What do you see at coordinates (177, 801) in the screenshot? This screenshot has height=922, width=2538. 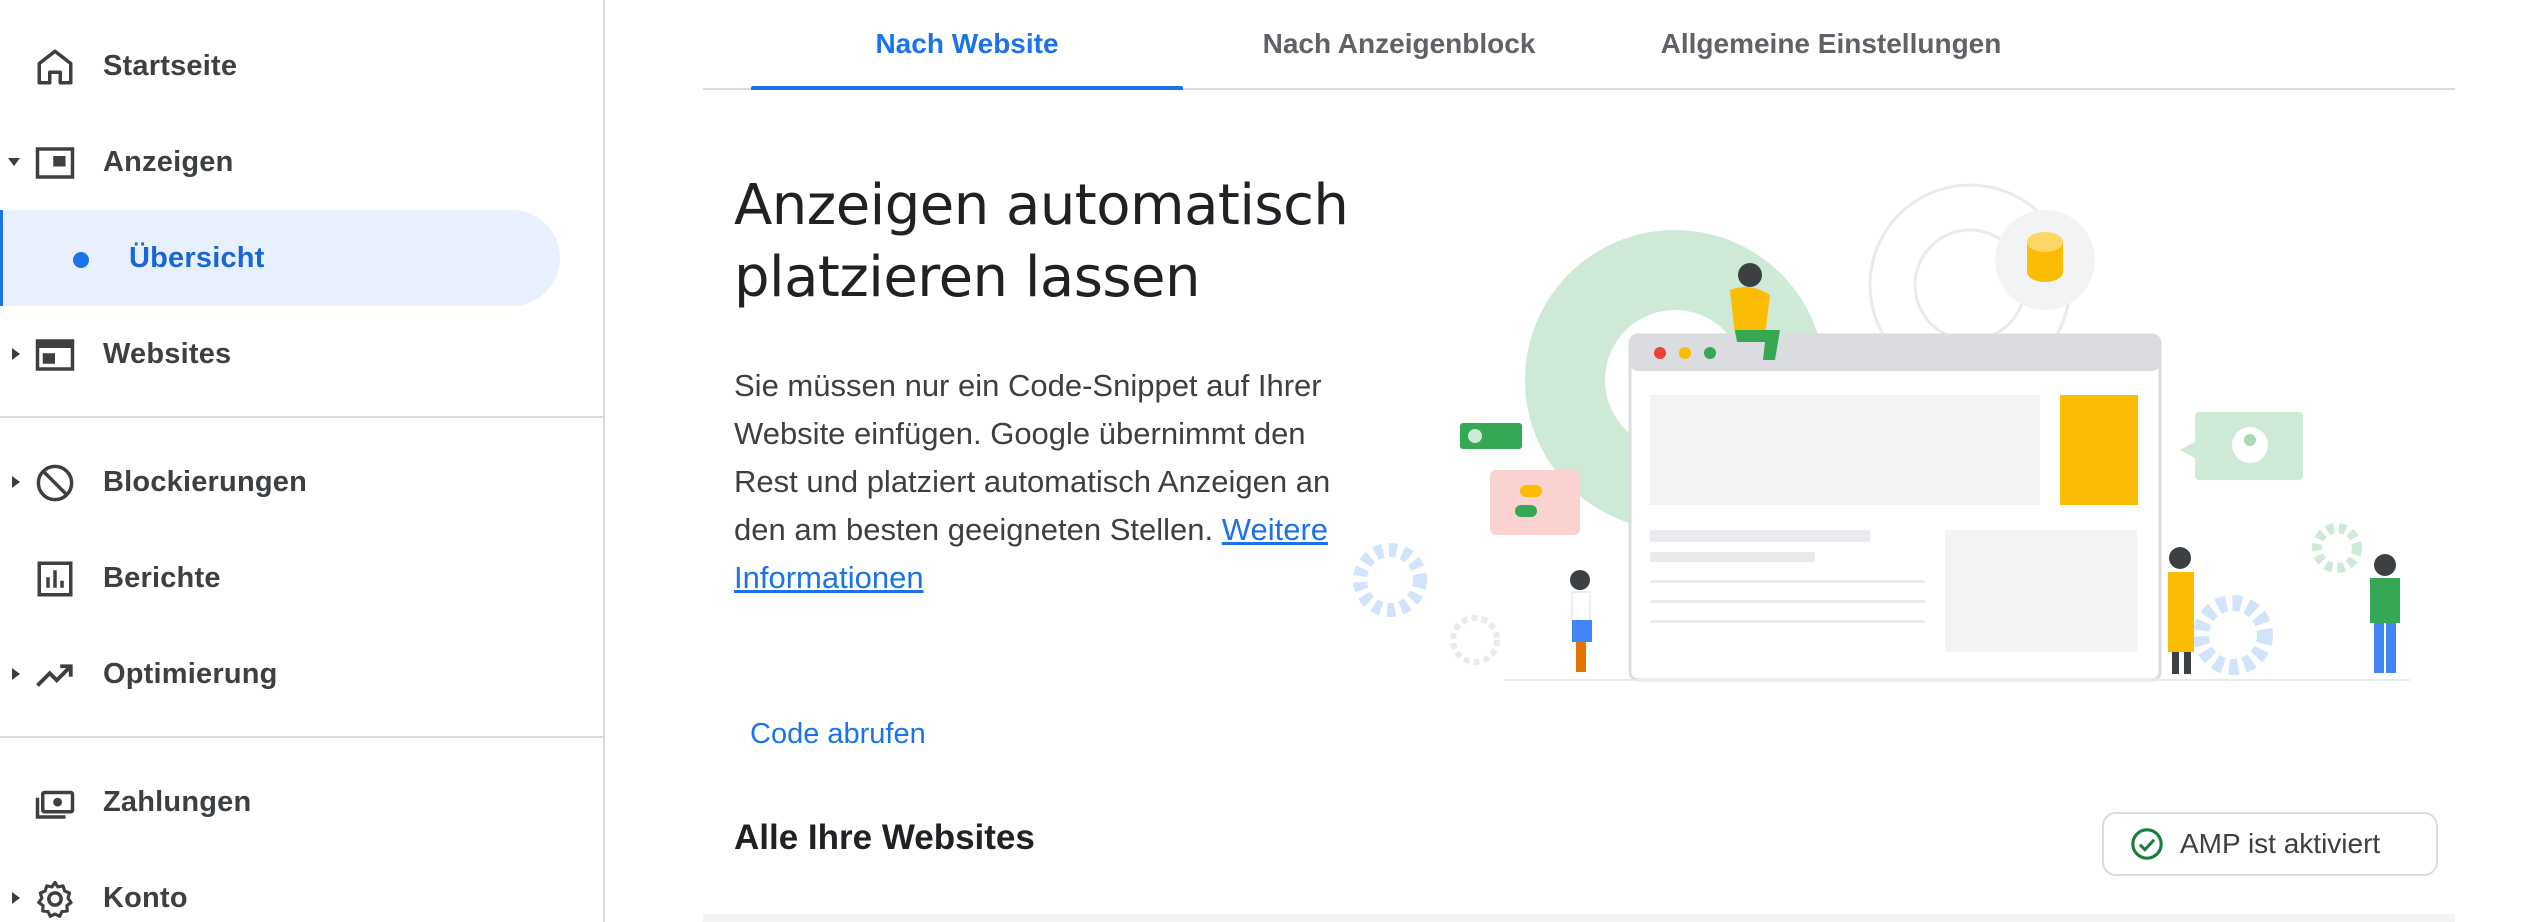 I see `sidebar-item-label: Zahlungen` at bounding box center [177, 801].